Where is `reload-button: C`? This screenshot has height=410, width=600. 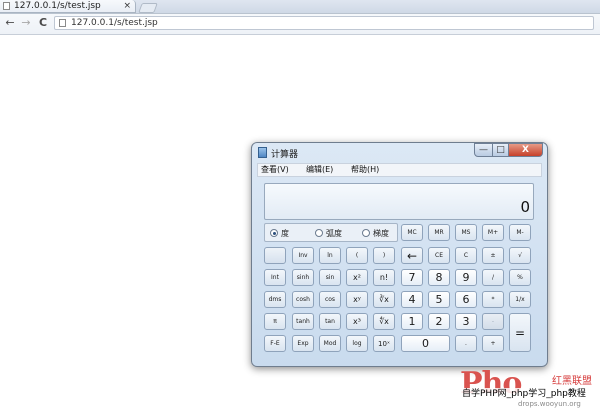
reload-button: C is located at coordinates (43, 23).